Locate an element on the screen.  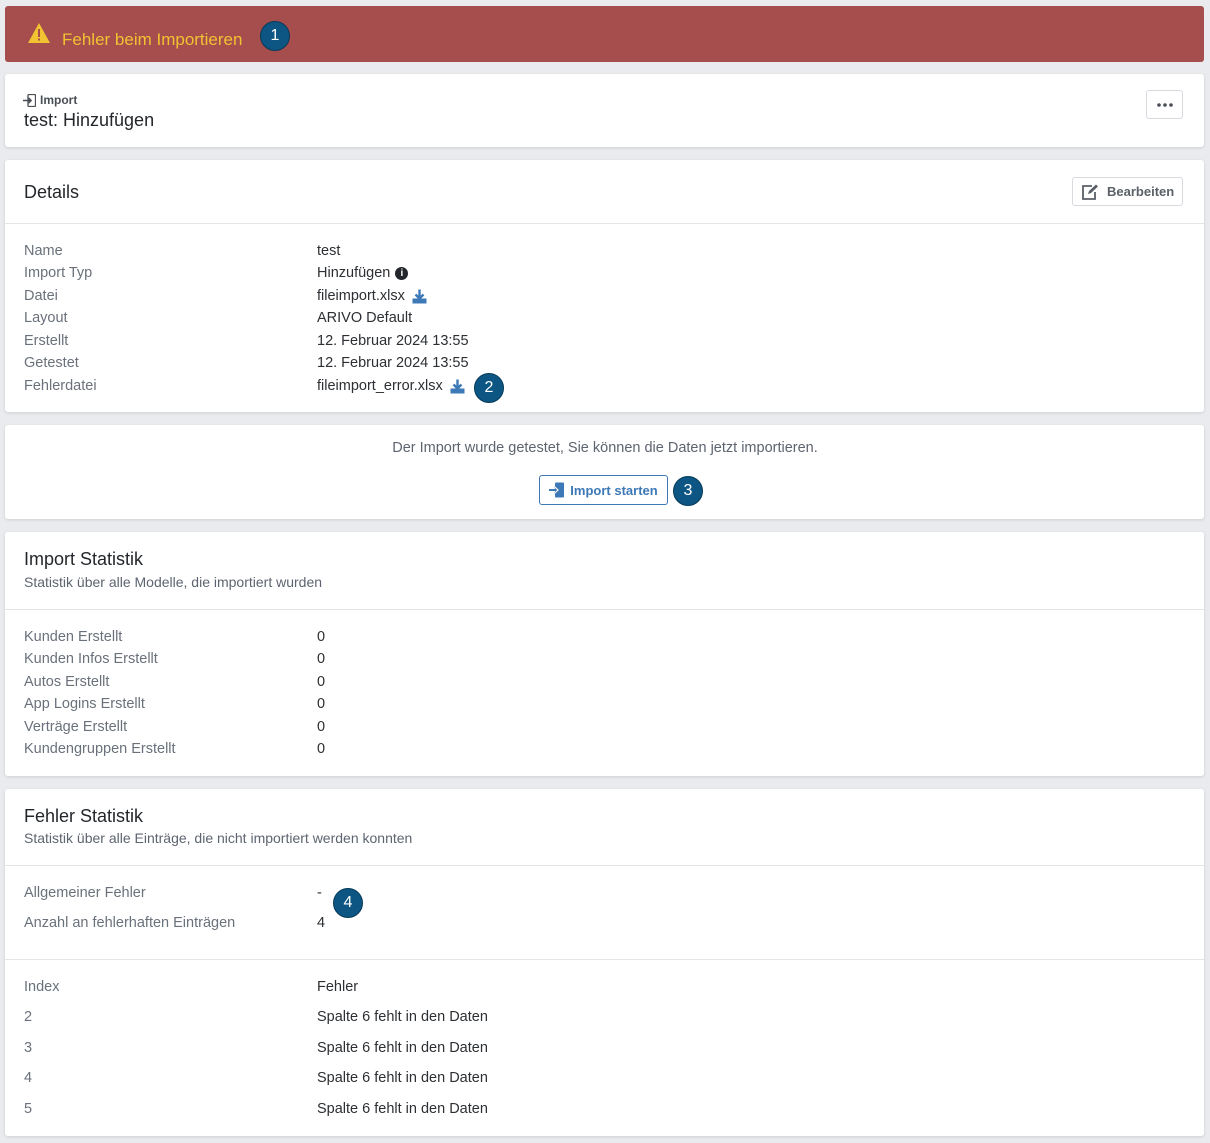
stat-label: Kunden Erstellt is located at coordinates (73, 637).